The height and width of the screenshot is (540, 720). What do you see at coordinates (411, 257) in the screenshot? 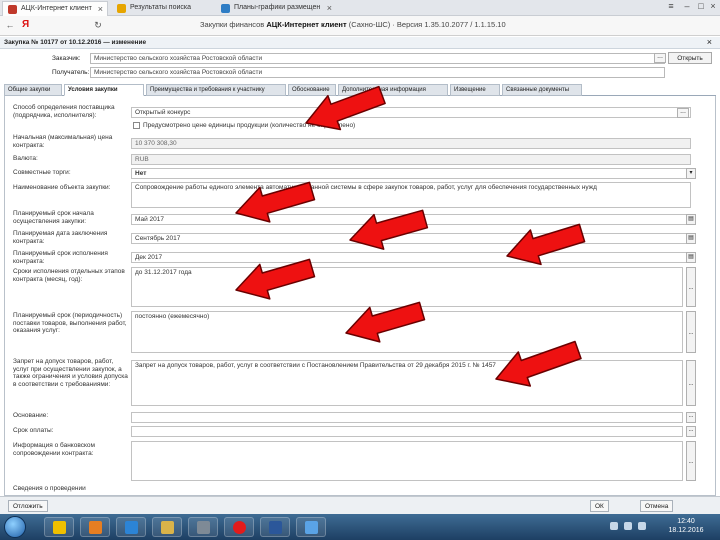
I see `plan-end-field: Дек 2017` at bounding box center [411, 257].